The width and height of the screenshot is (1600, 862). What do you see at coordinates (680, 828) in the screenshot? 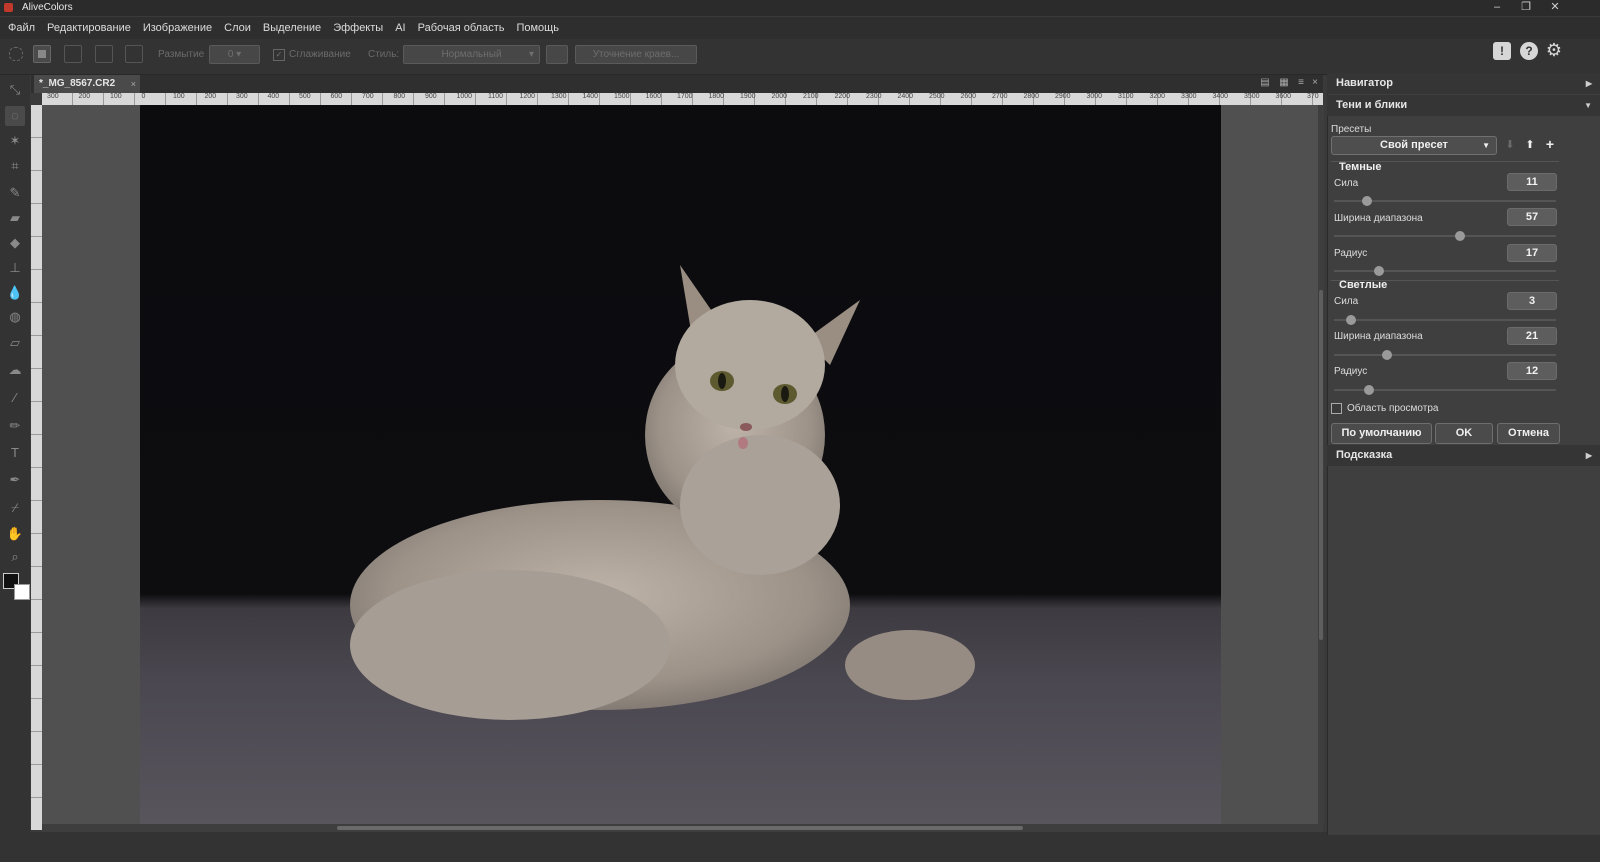
I see `horizontal-scroll-thumb` at bounding box center [680, 828].